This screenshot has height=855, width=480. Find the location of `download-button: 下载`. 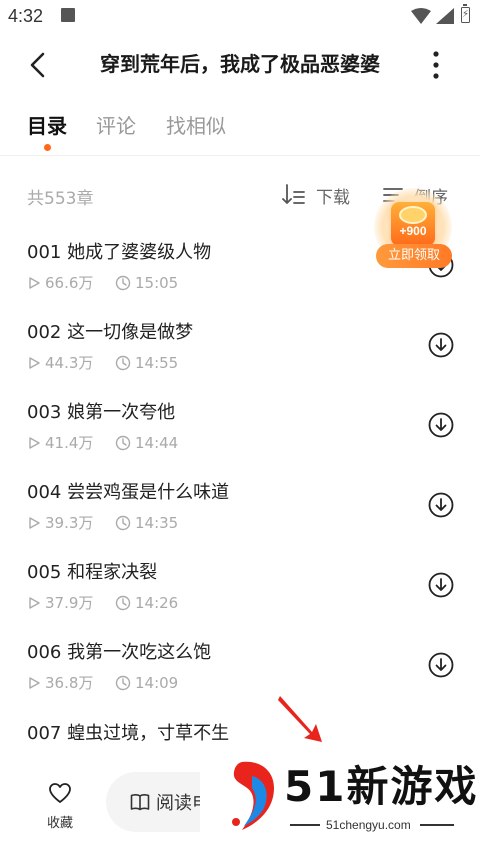

download-button: 下载 is located at coordinates (316, 195).